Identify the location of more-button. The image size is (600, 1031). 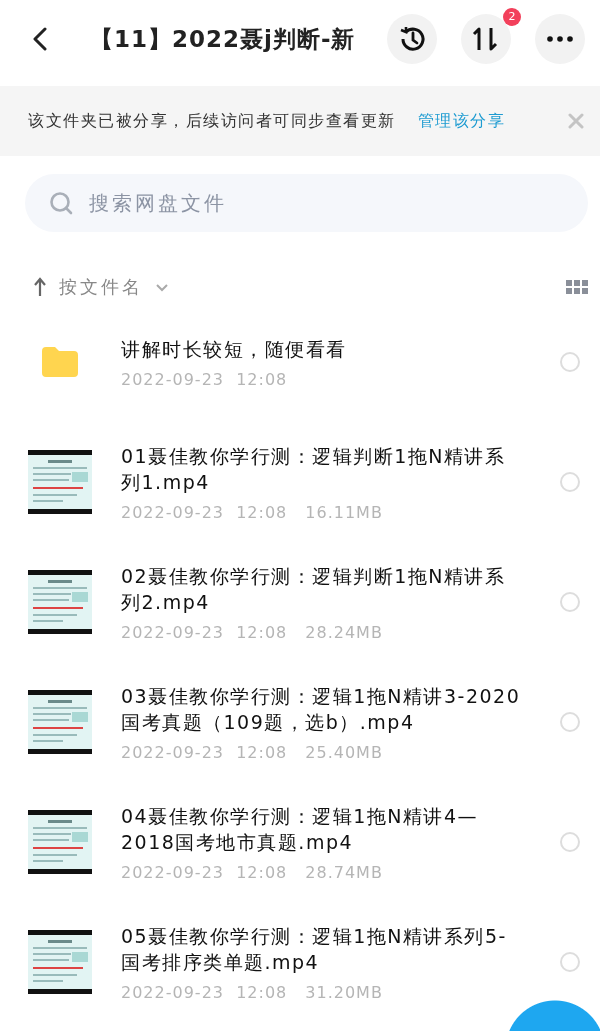
(560, 39).